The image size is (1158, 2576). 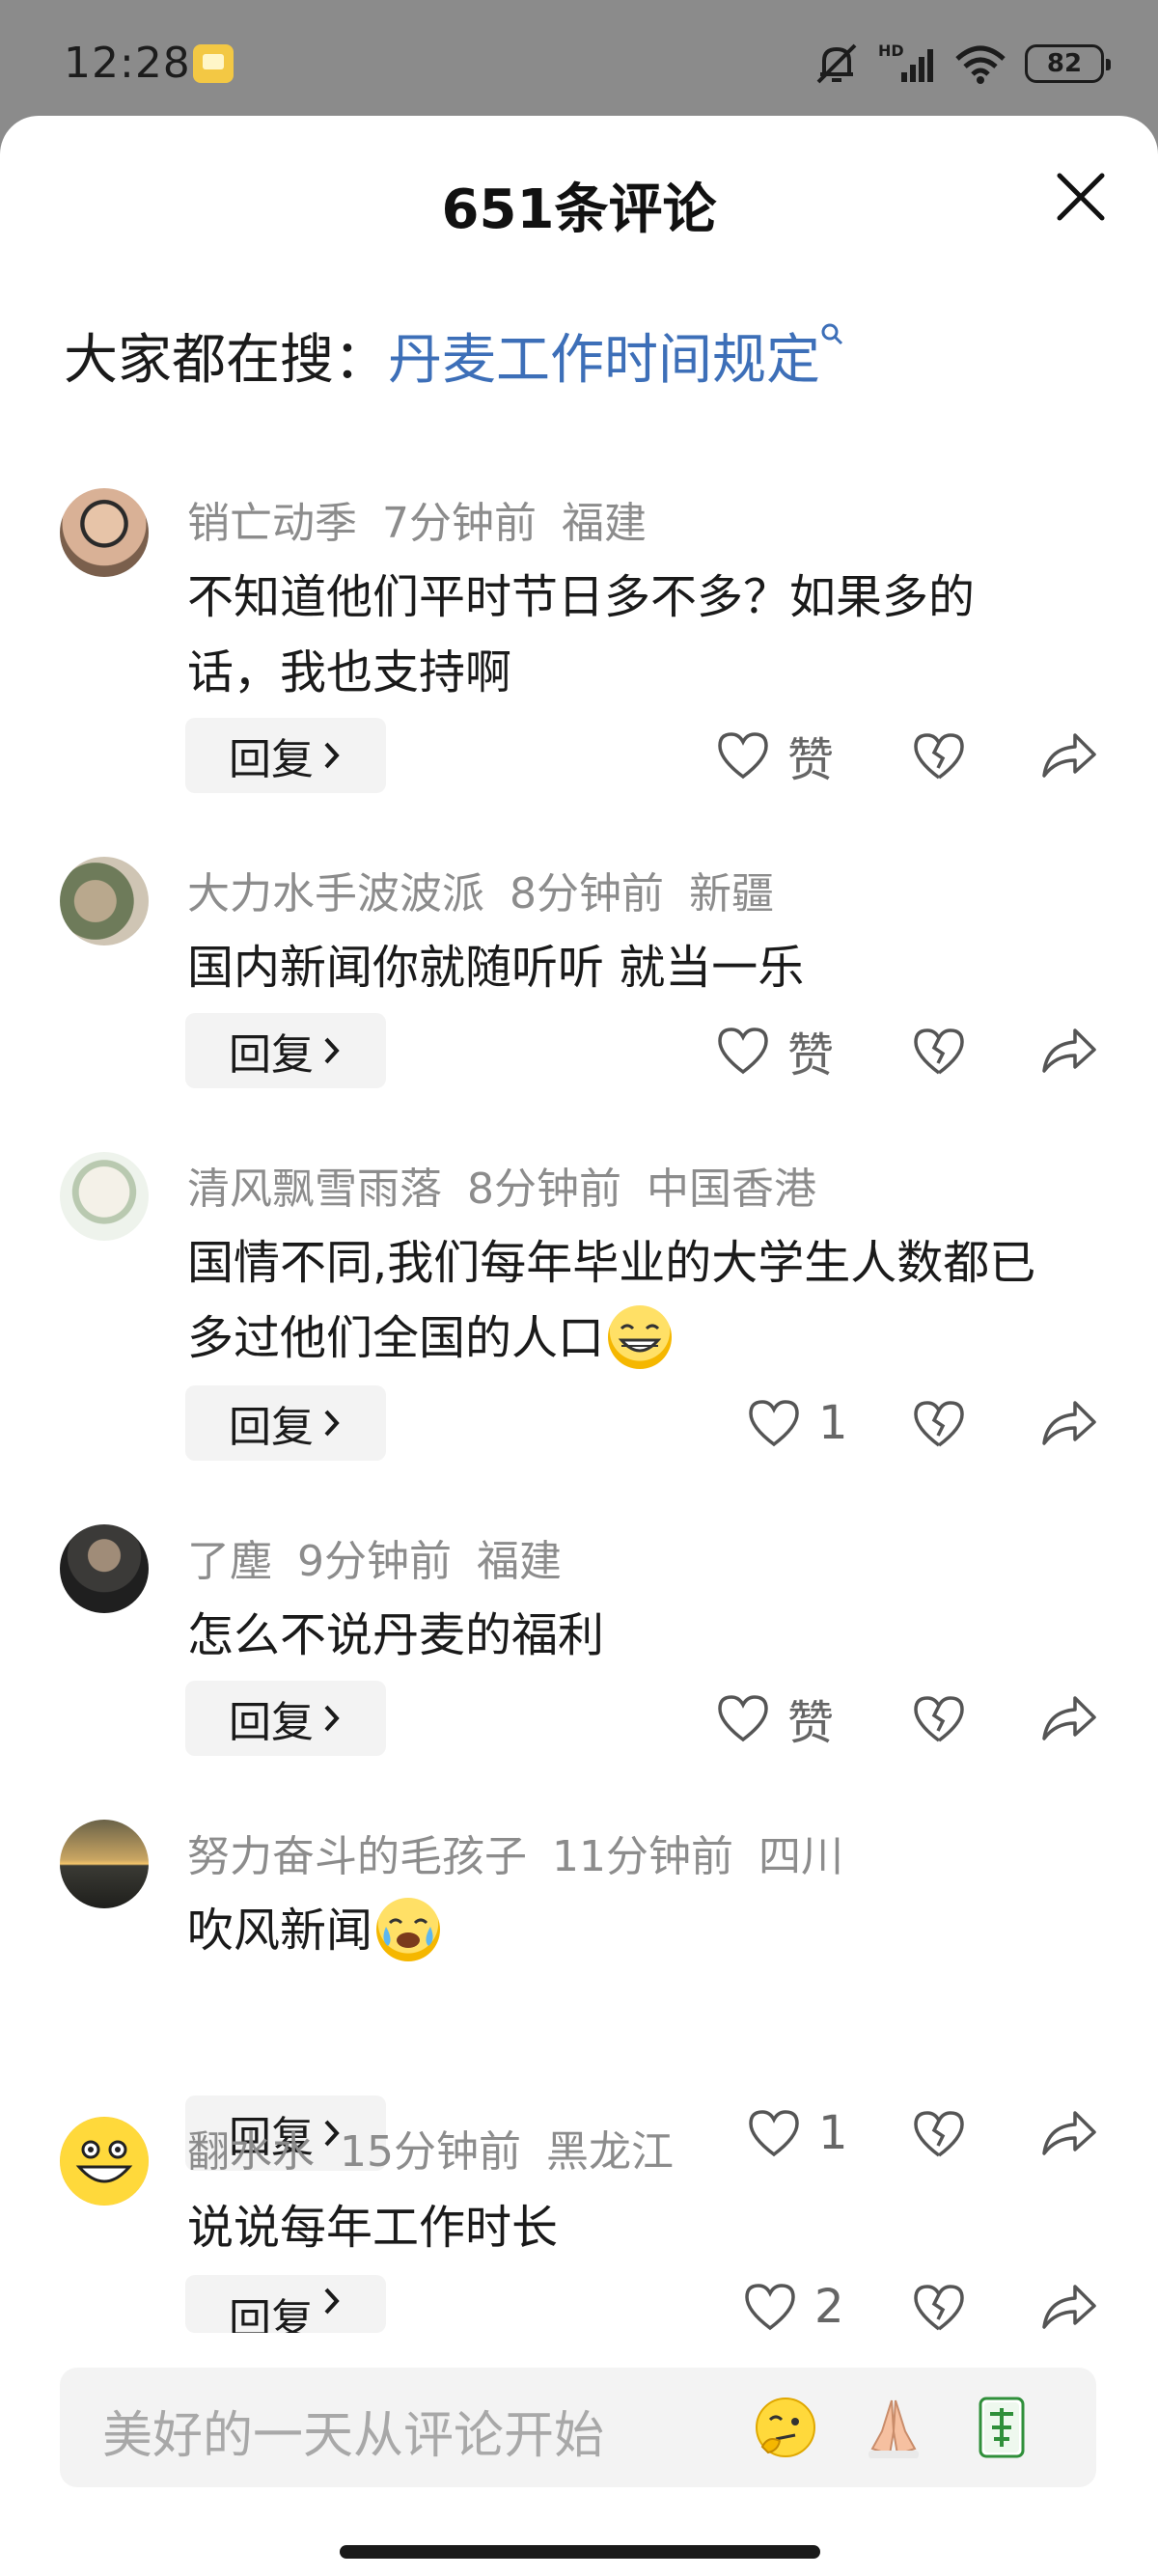 What do you see at coordinates (980, 64) in the screenshot?
I see `wifi-icon` at bounding box center [980, 64].